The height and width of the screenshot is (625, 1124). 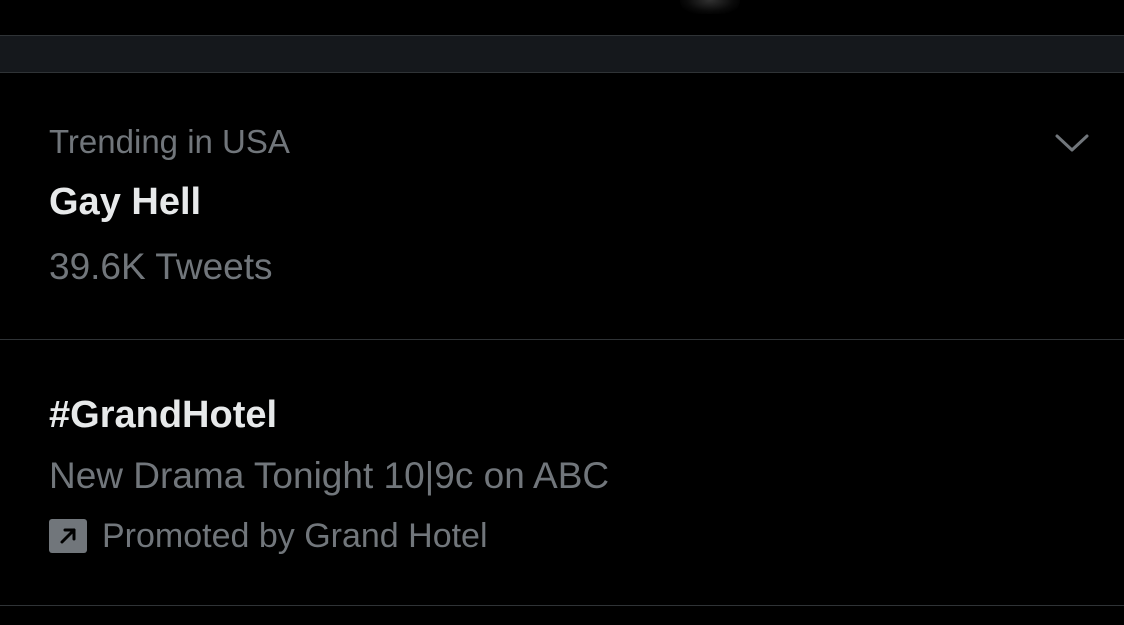 I want to click on cropped-image-edge, so click(x=710, y=7).